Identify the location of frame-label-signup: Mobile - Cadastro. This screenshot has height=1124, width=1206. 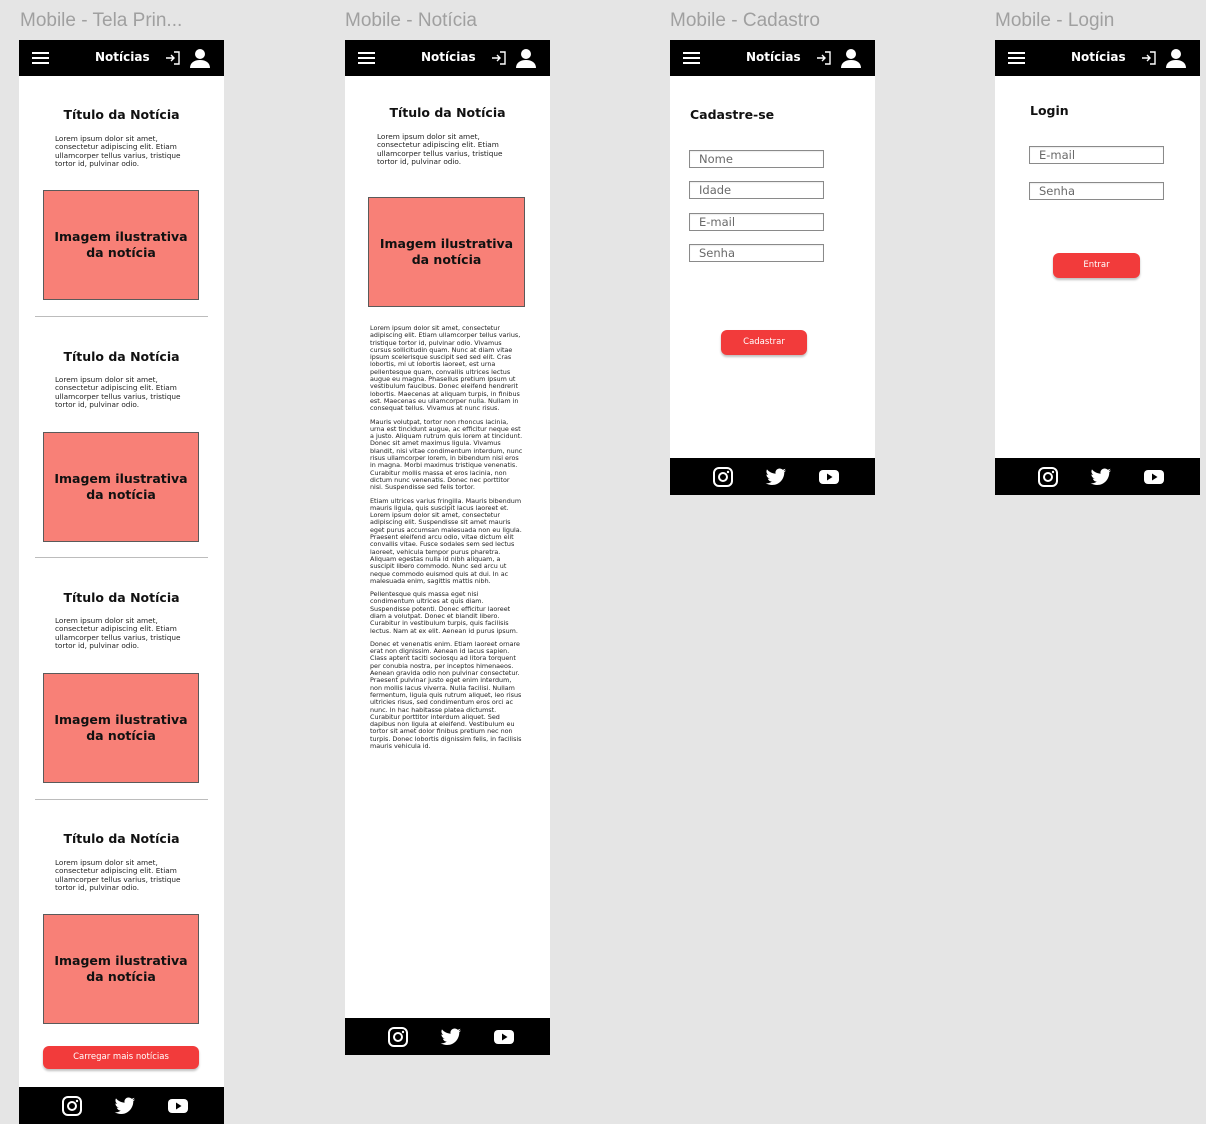
(745, 20).